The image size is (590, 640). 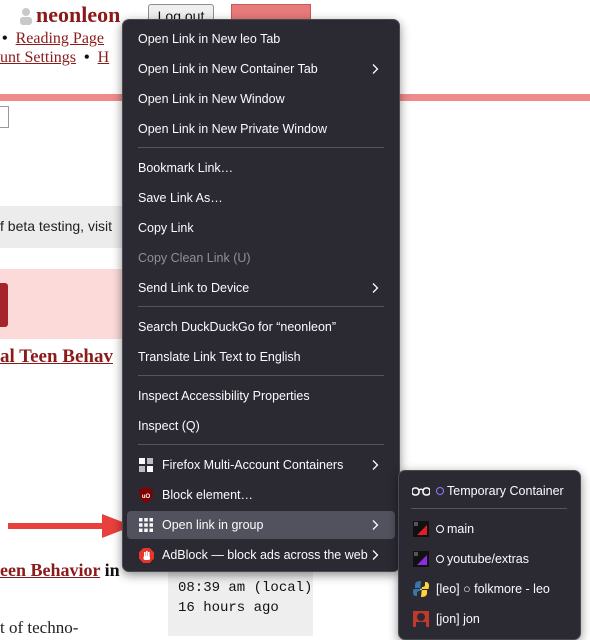 I want to click on submenu-group-main: main, so click(x=489, y=529).